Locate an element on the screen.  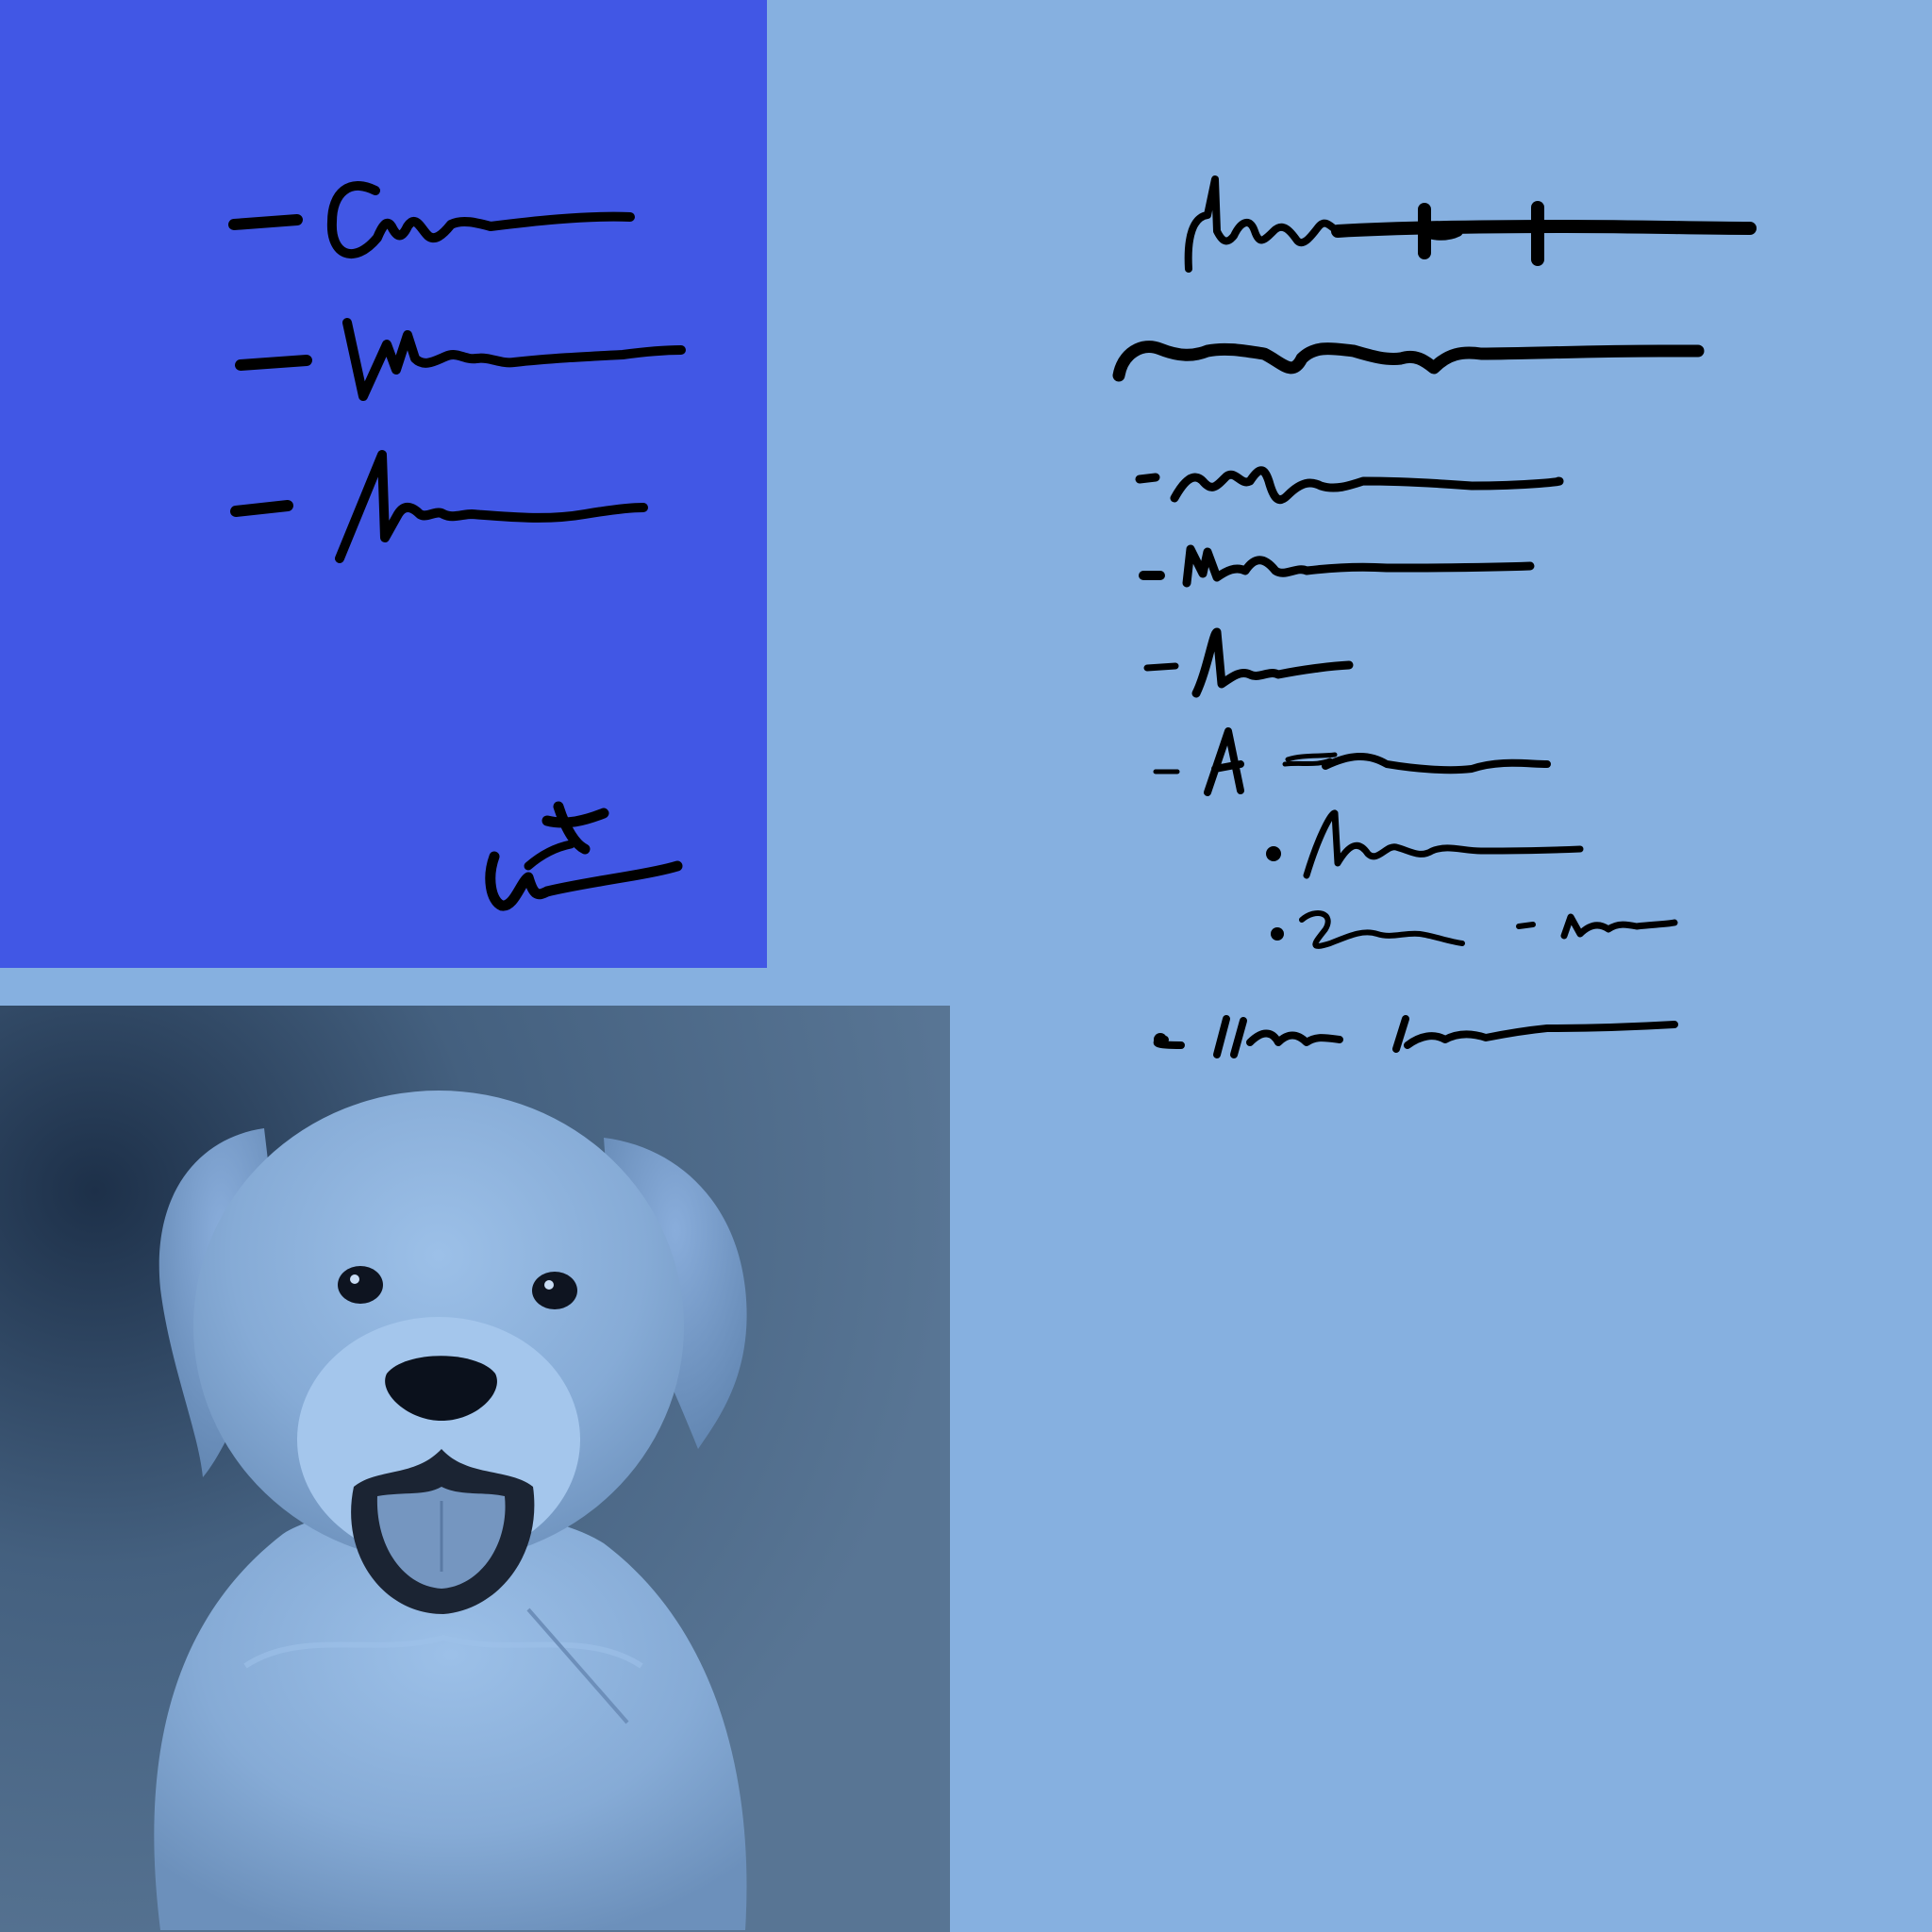
handwritten-list is located at coordinates (457, 546).